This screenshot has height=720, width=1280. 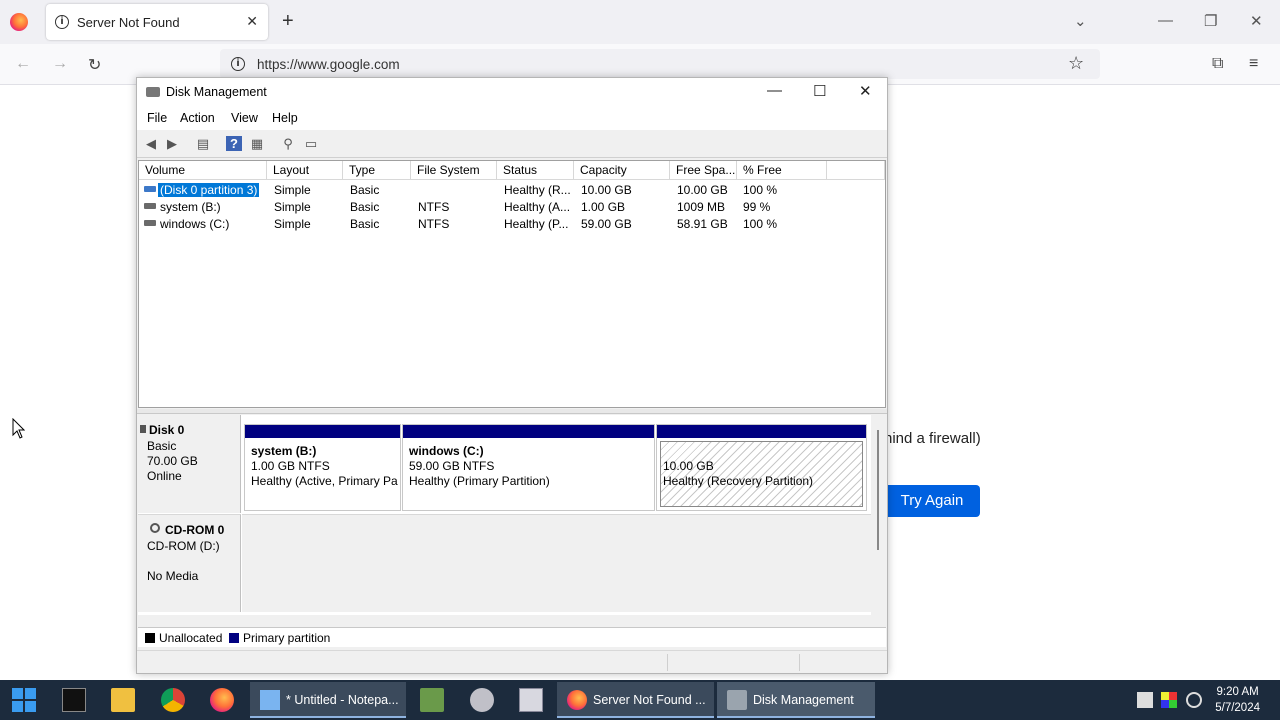 I want to click on volume-name: windows (C:), so click(x=195, y=224).